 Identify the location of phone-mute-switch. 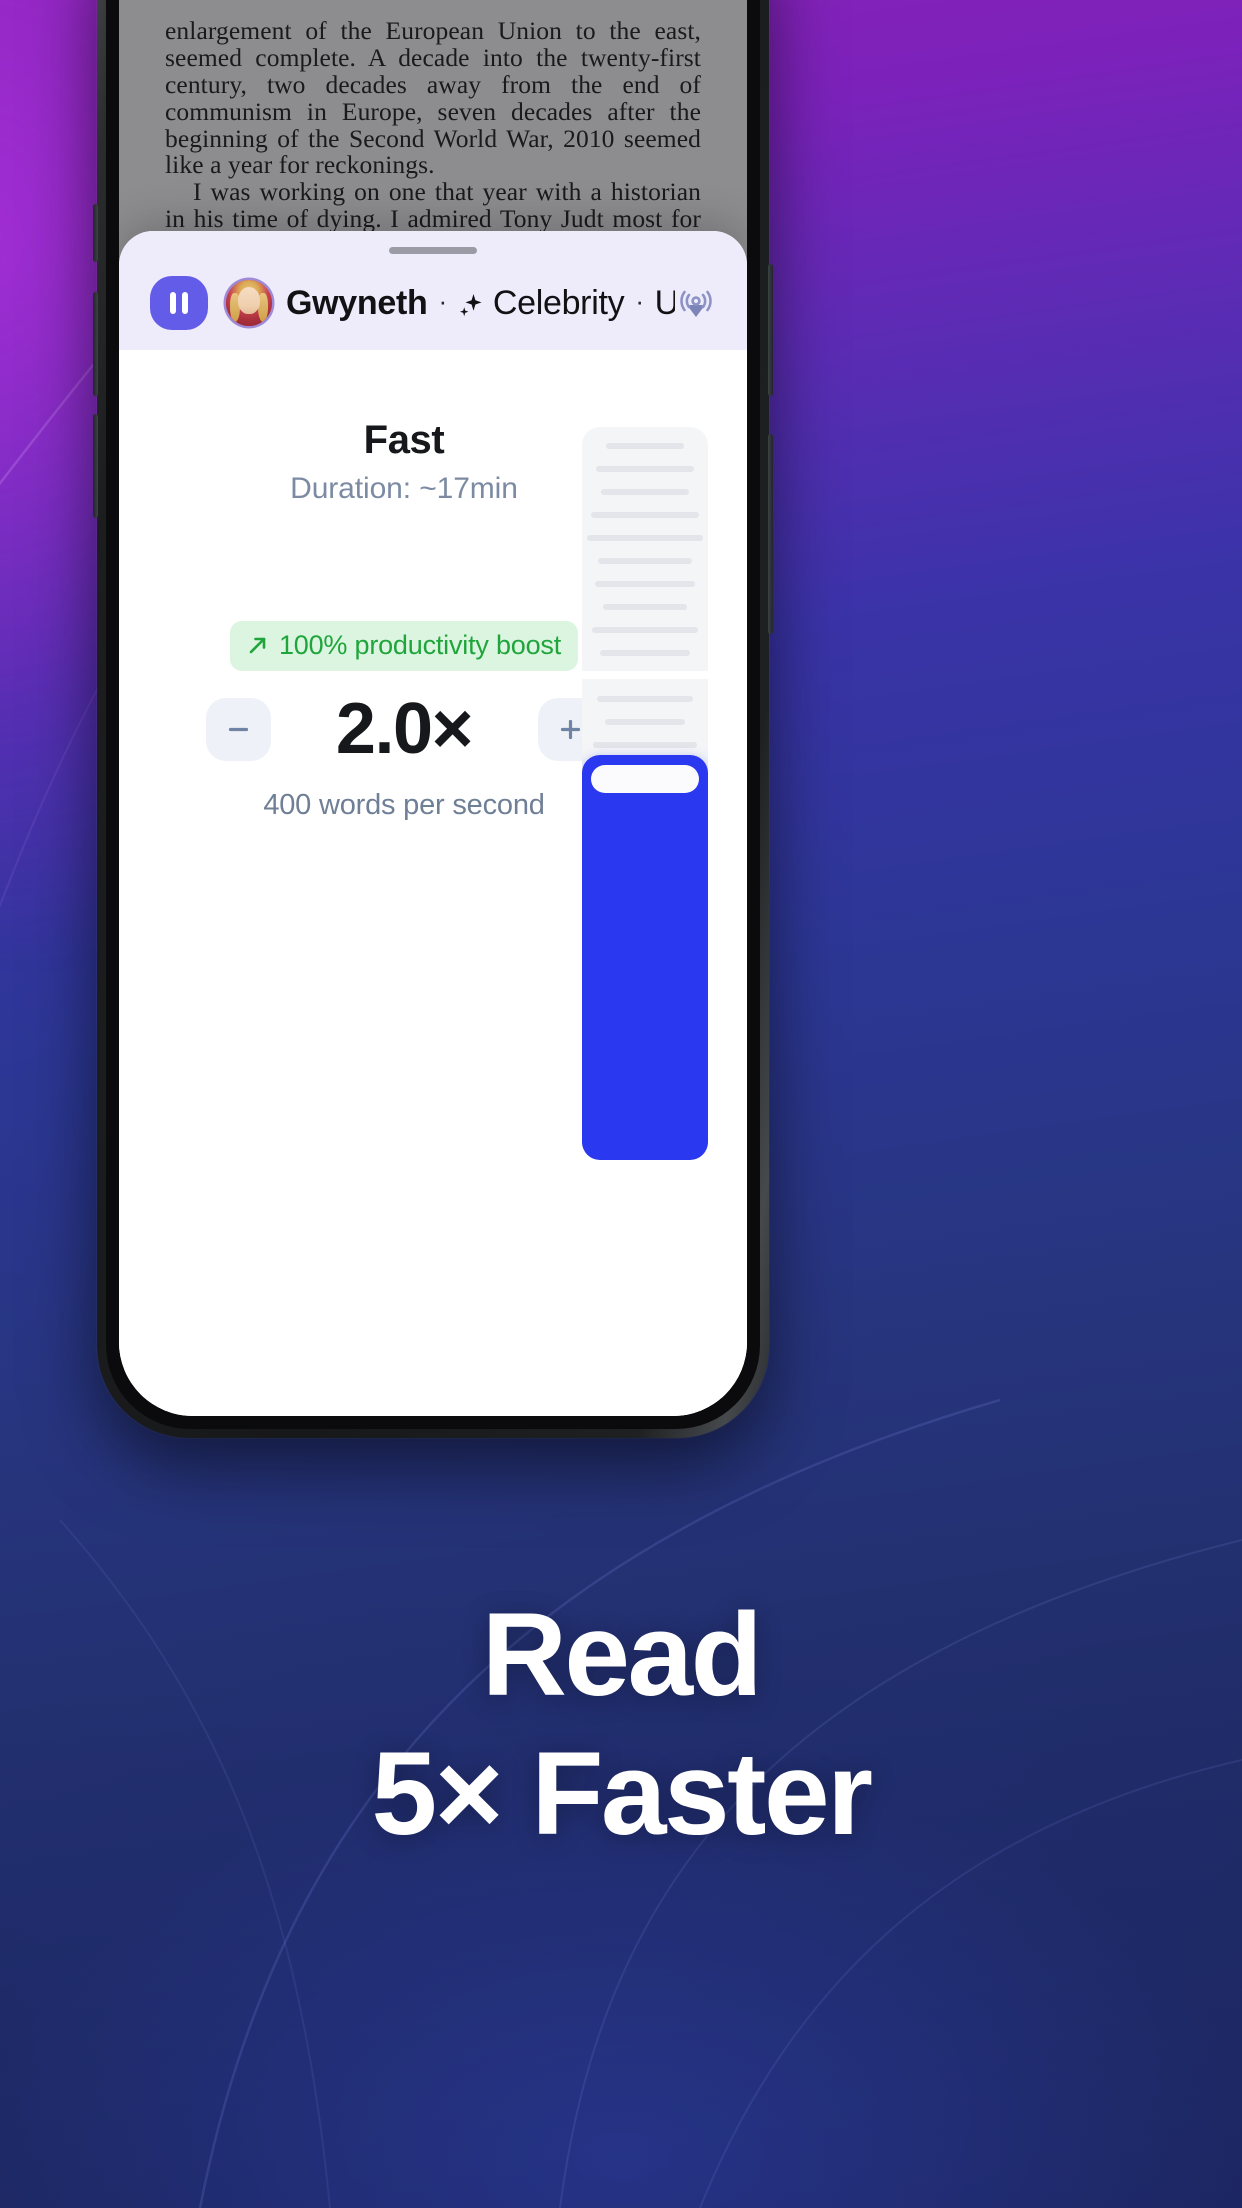
(95, 233).